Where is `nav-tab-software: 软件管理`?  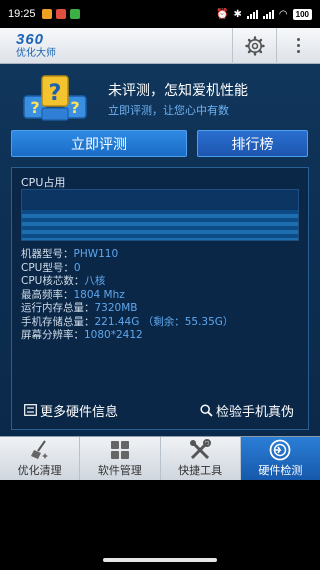 nav-tab-software: 软件管理 is located at coordinates (119, 458).